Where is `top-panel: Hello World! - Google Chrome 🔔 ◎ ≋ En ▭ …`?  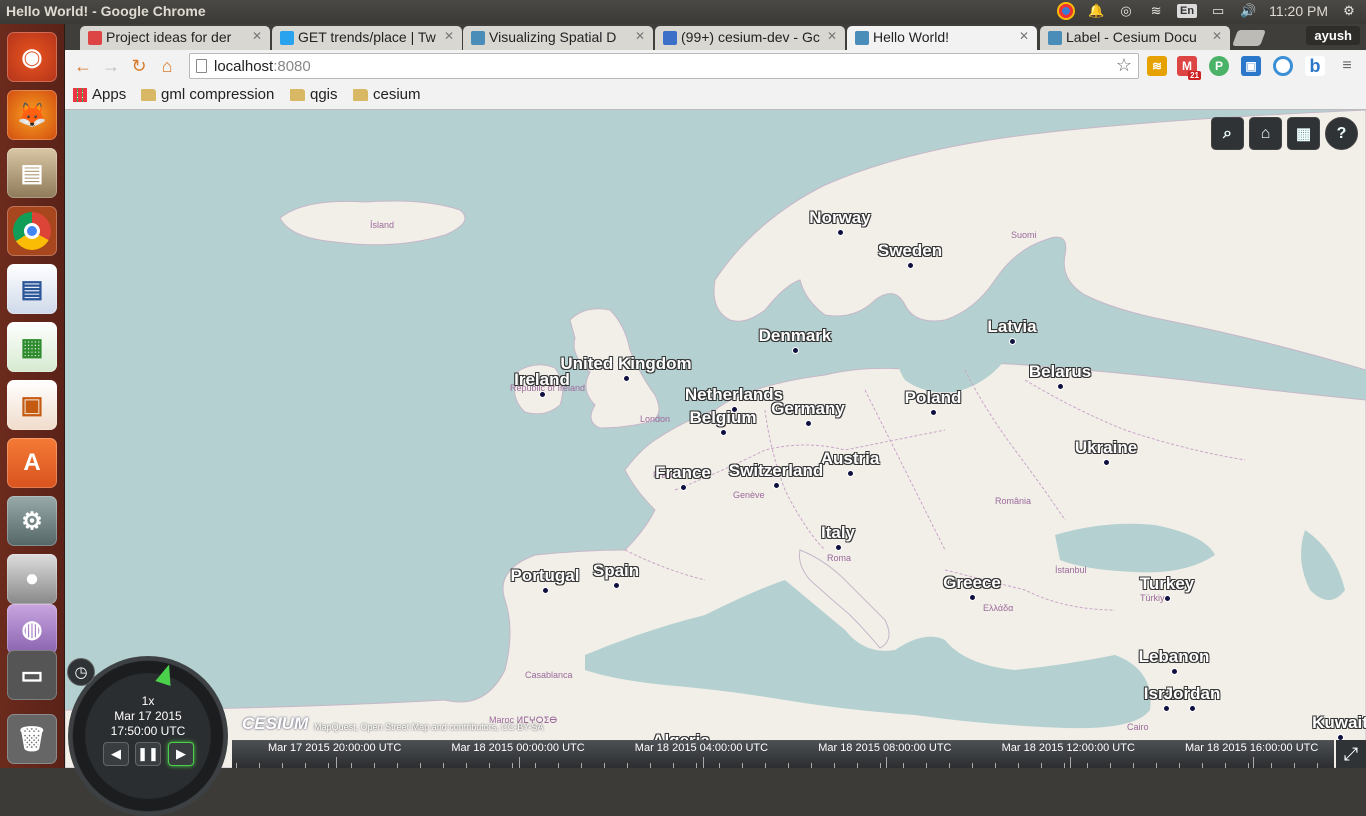
top-panel: Hello World! - Google Chrome 🔔 ◎ ≋ En ▭ … is located at coordinates (683, 12).